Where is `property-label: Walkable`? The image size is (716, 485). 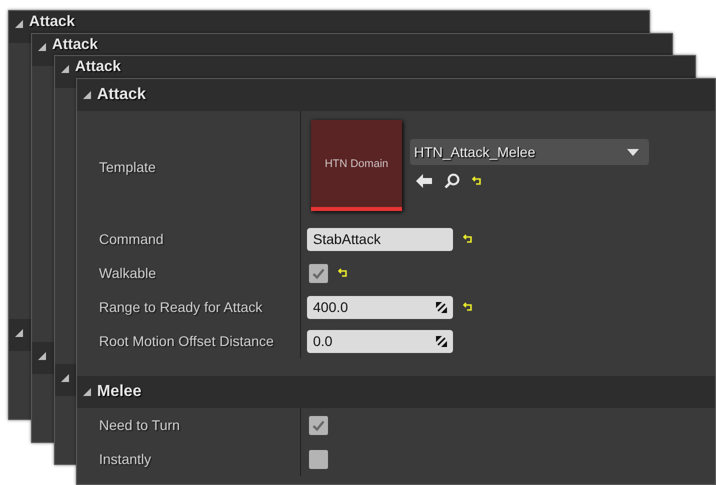
property-label: Walkable is located at coordinates (127, 273).